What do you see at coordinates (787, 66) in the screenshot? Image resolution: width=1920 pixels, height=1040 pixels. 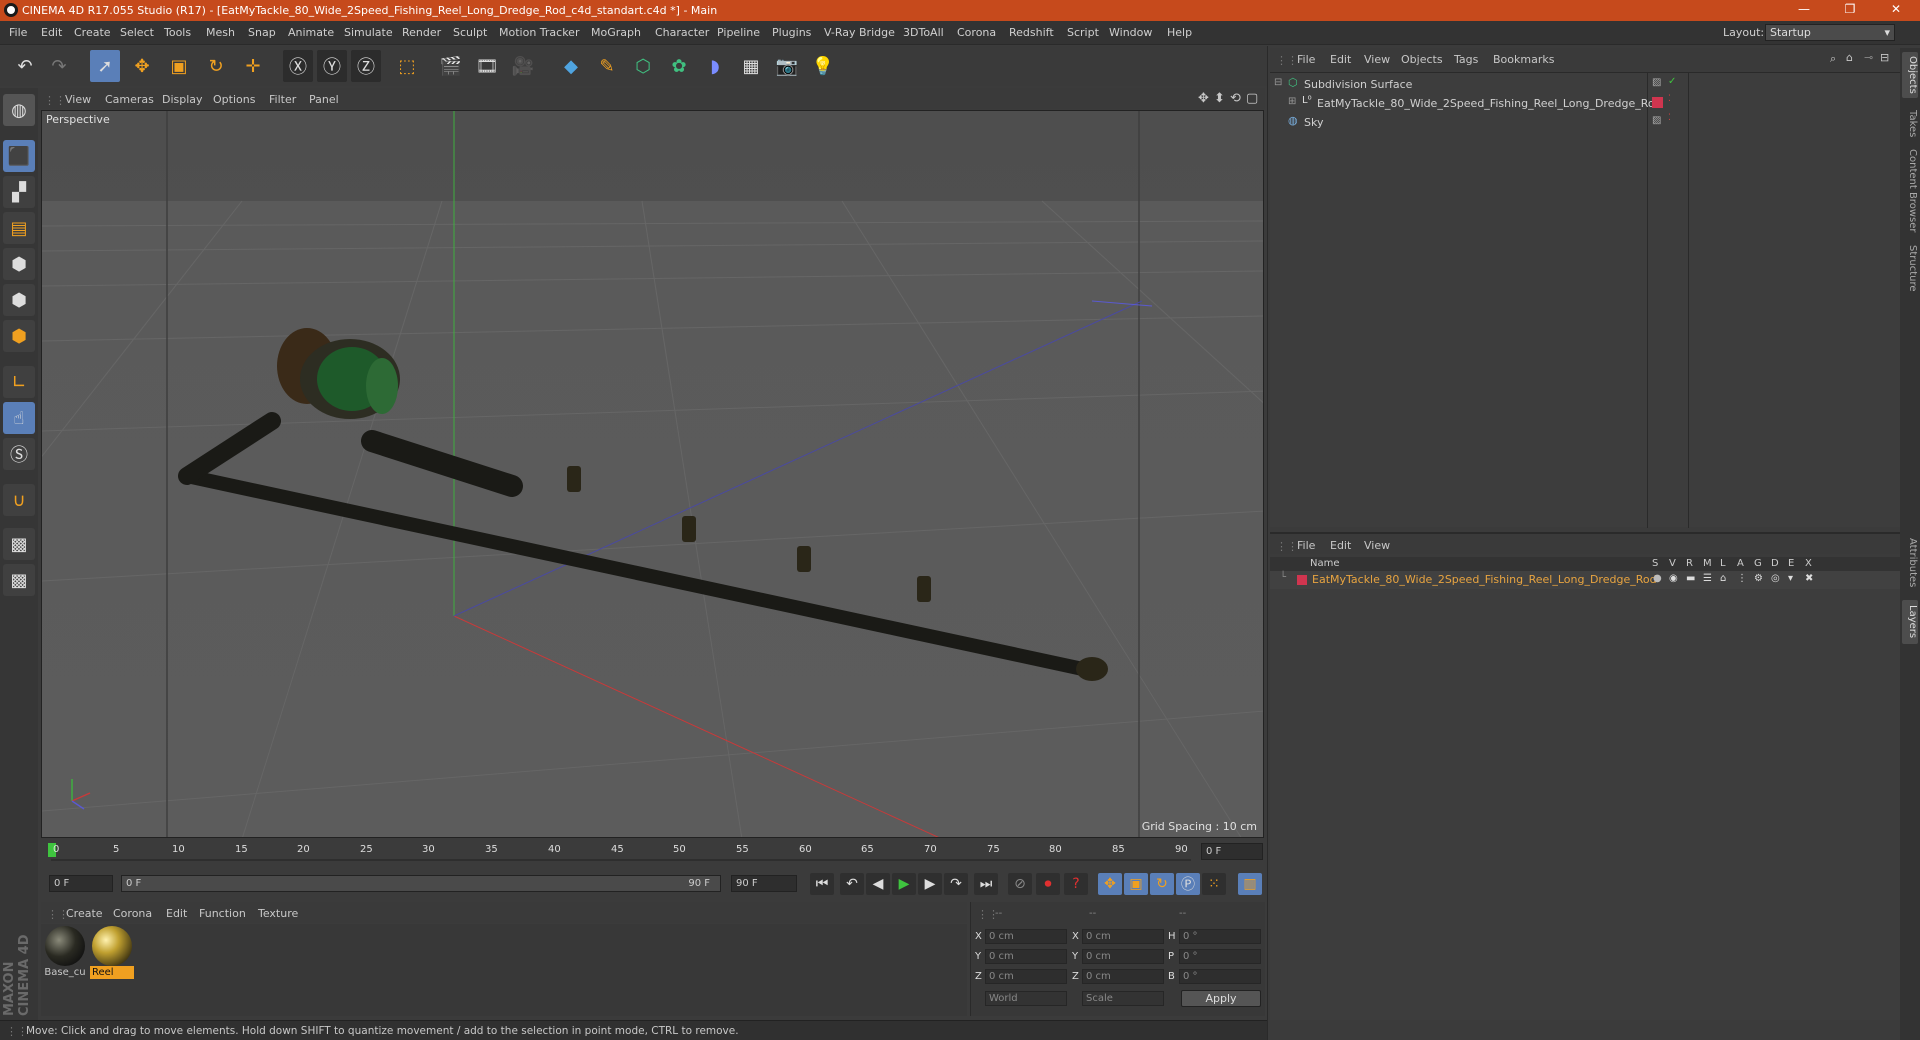 I see `camera-button: 📷` at bounding box center [787, 66].